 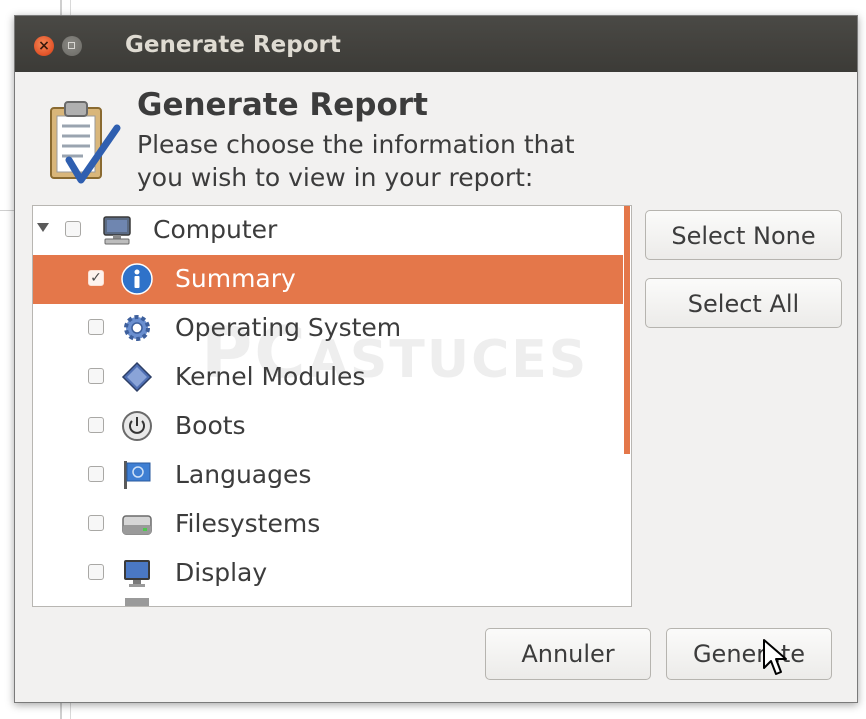 I want to click on power-icon, so click(x=137, y=426).